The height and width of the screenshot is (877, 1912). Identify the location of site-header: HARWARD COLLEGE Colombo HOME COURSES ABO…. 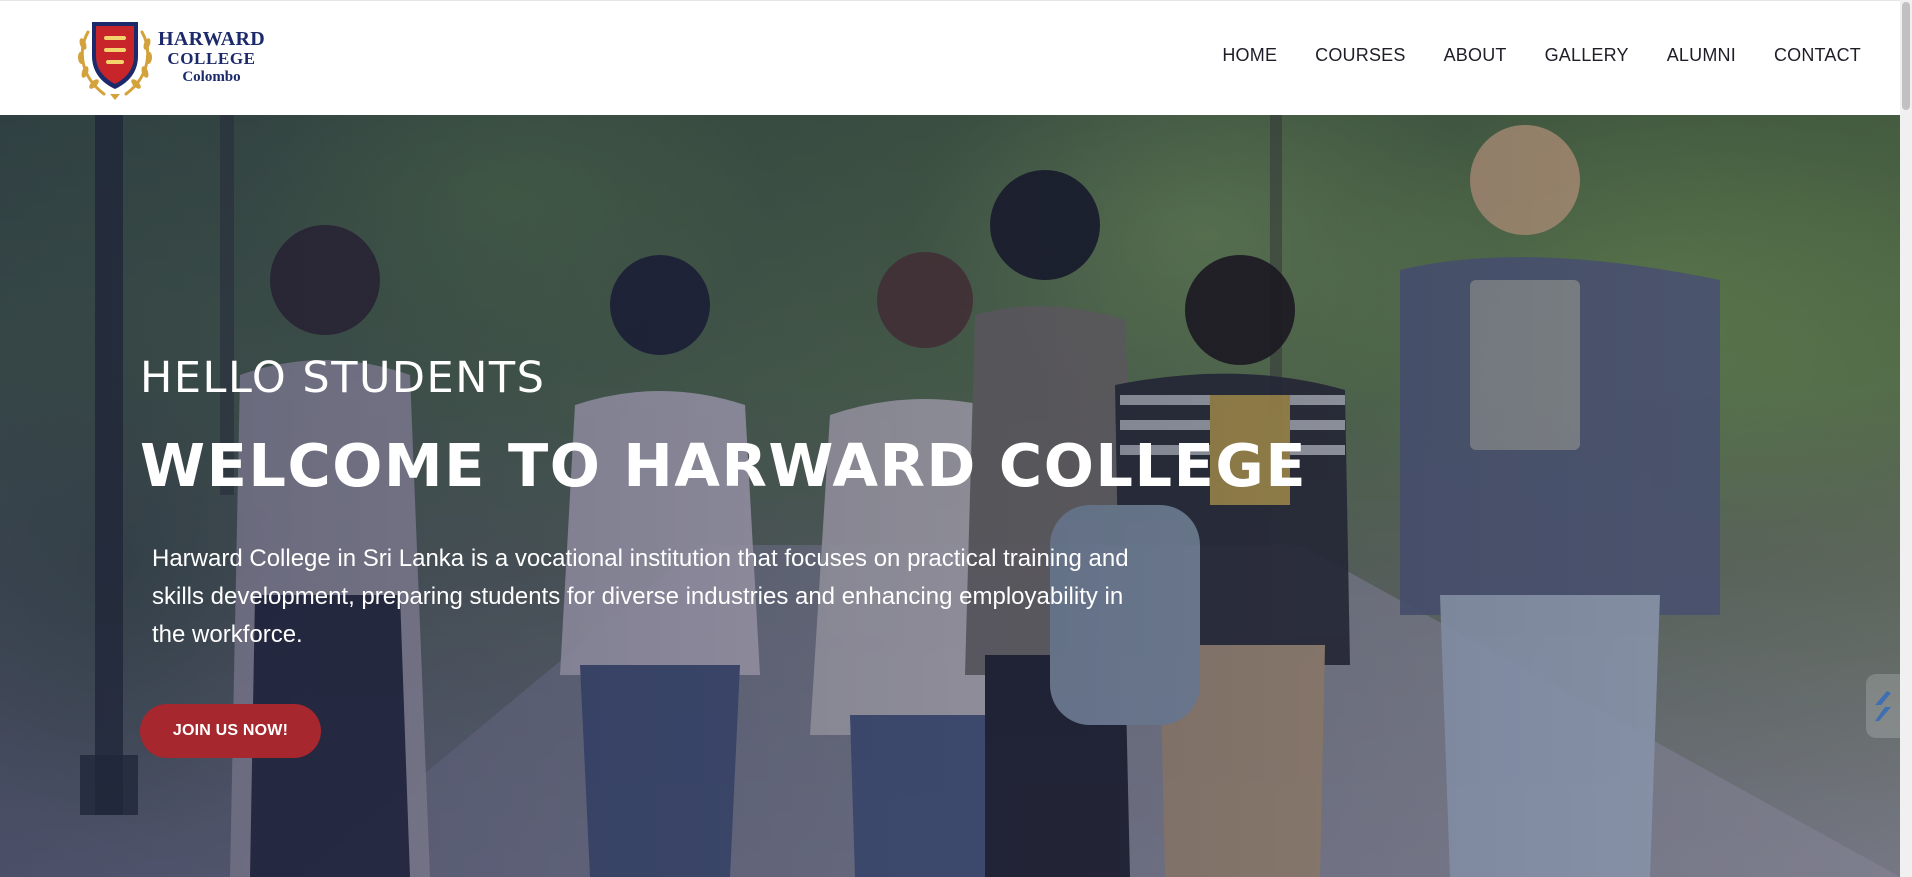
(950, 57).